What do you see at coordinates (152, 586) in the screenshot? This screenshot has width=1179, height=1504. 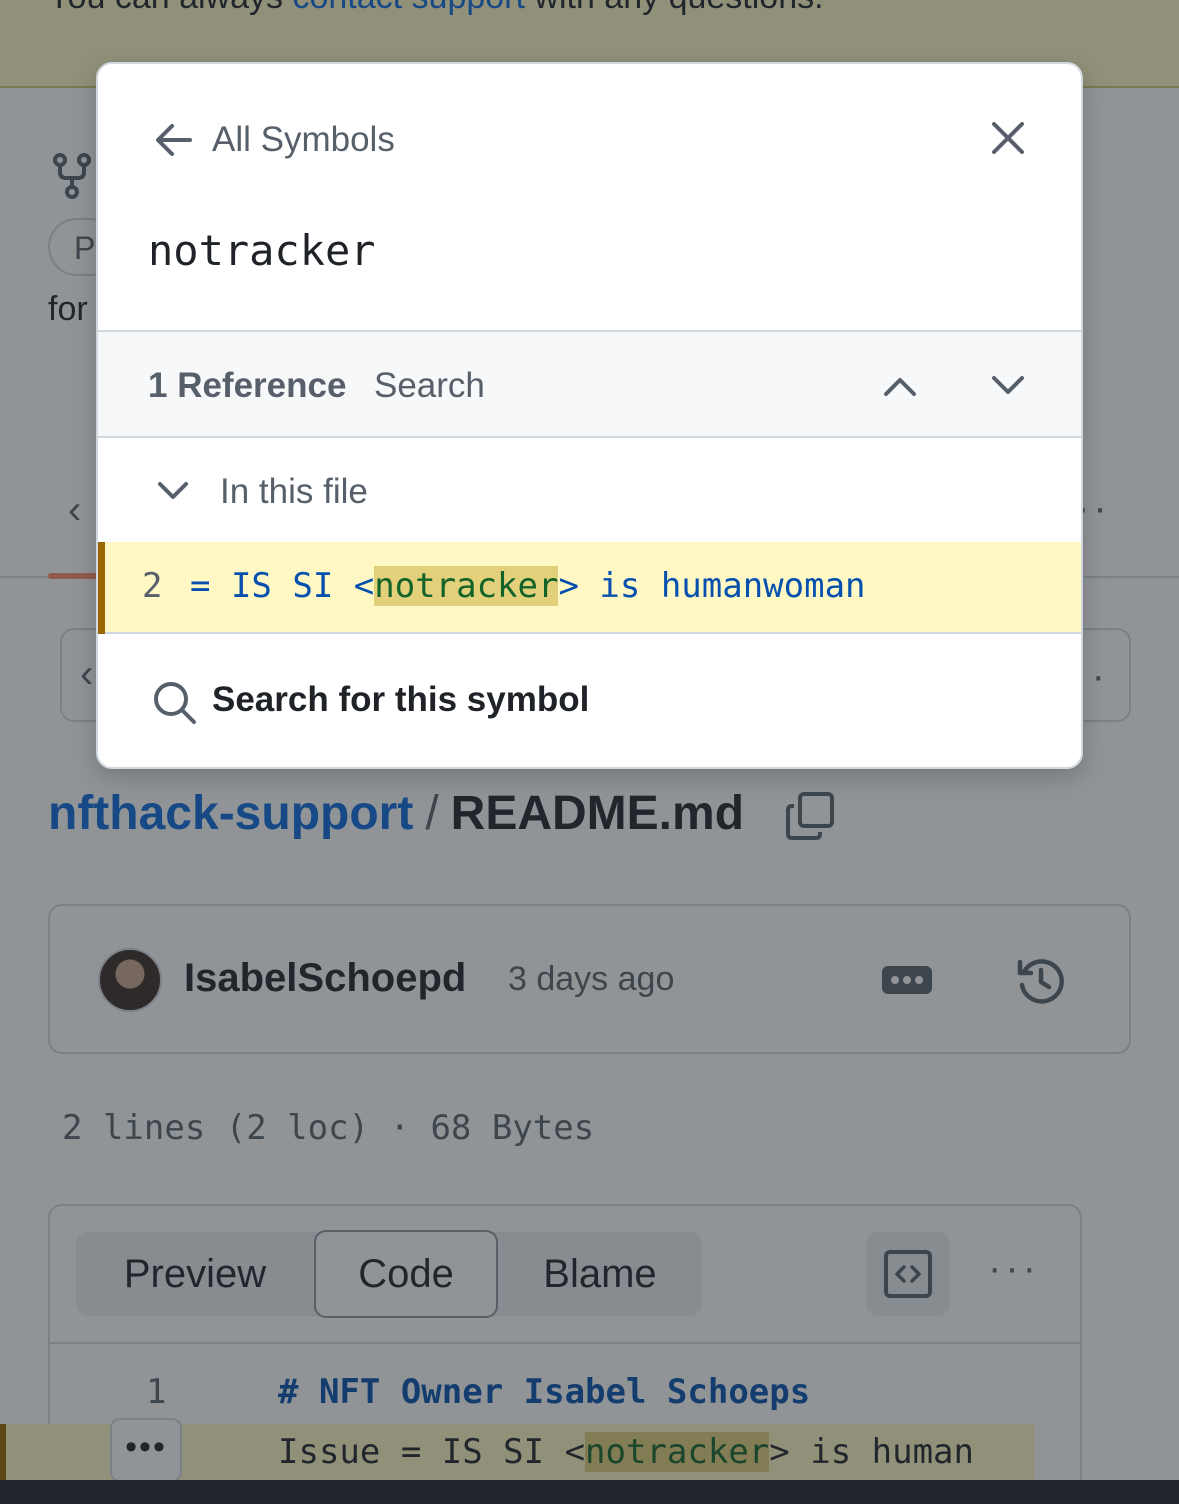 I see `result-line-number: 2` at bounding box center [152, 586].